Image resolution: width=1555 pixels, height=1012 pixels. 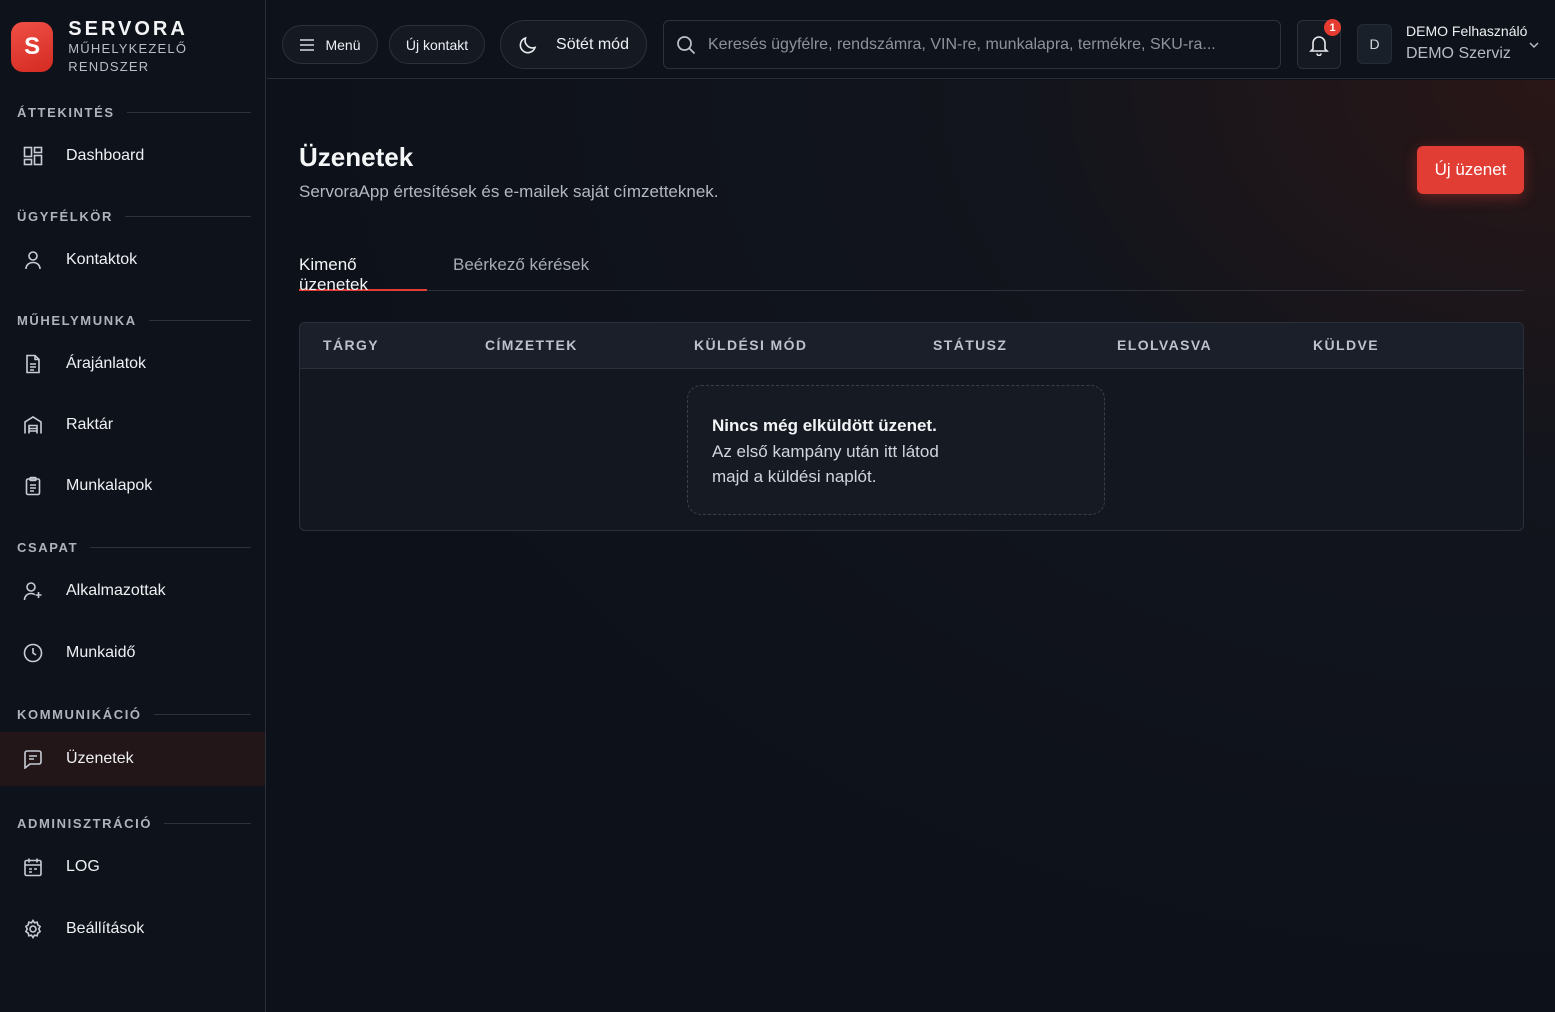 What do you see at coordinates (106, 363) in the screenshot?
I see `sidebar-item-label: Árajánlatok` at bounding box center [106, 363].